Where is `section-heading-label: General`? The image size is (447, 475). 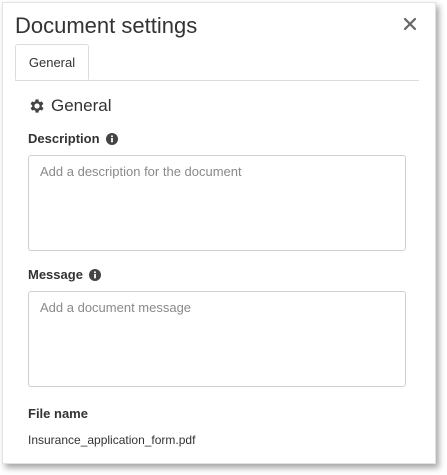 section-heading-label: General is located at coordinates (81, 105).